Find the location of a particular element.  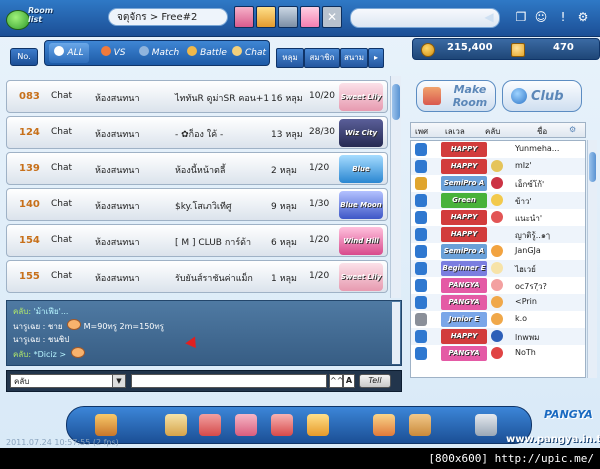

player-row: SemiPro A เอ็กซ์โก้' is located at coordinates (498, 183).